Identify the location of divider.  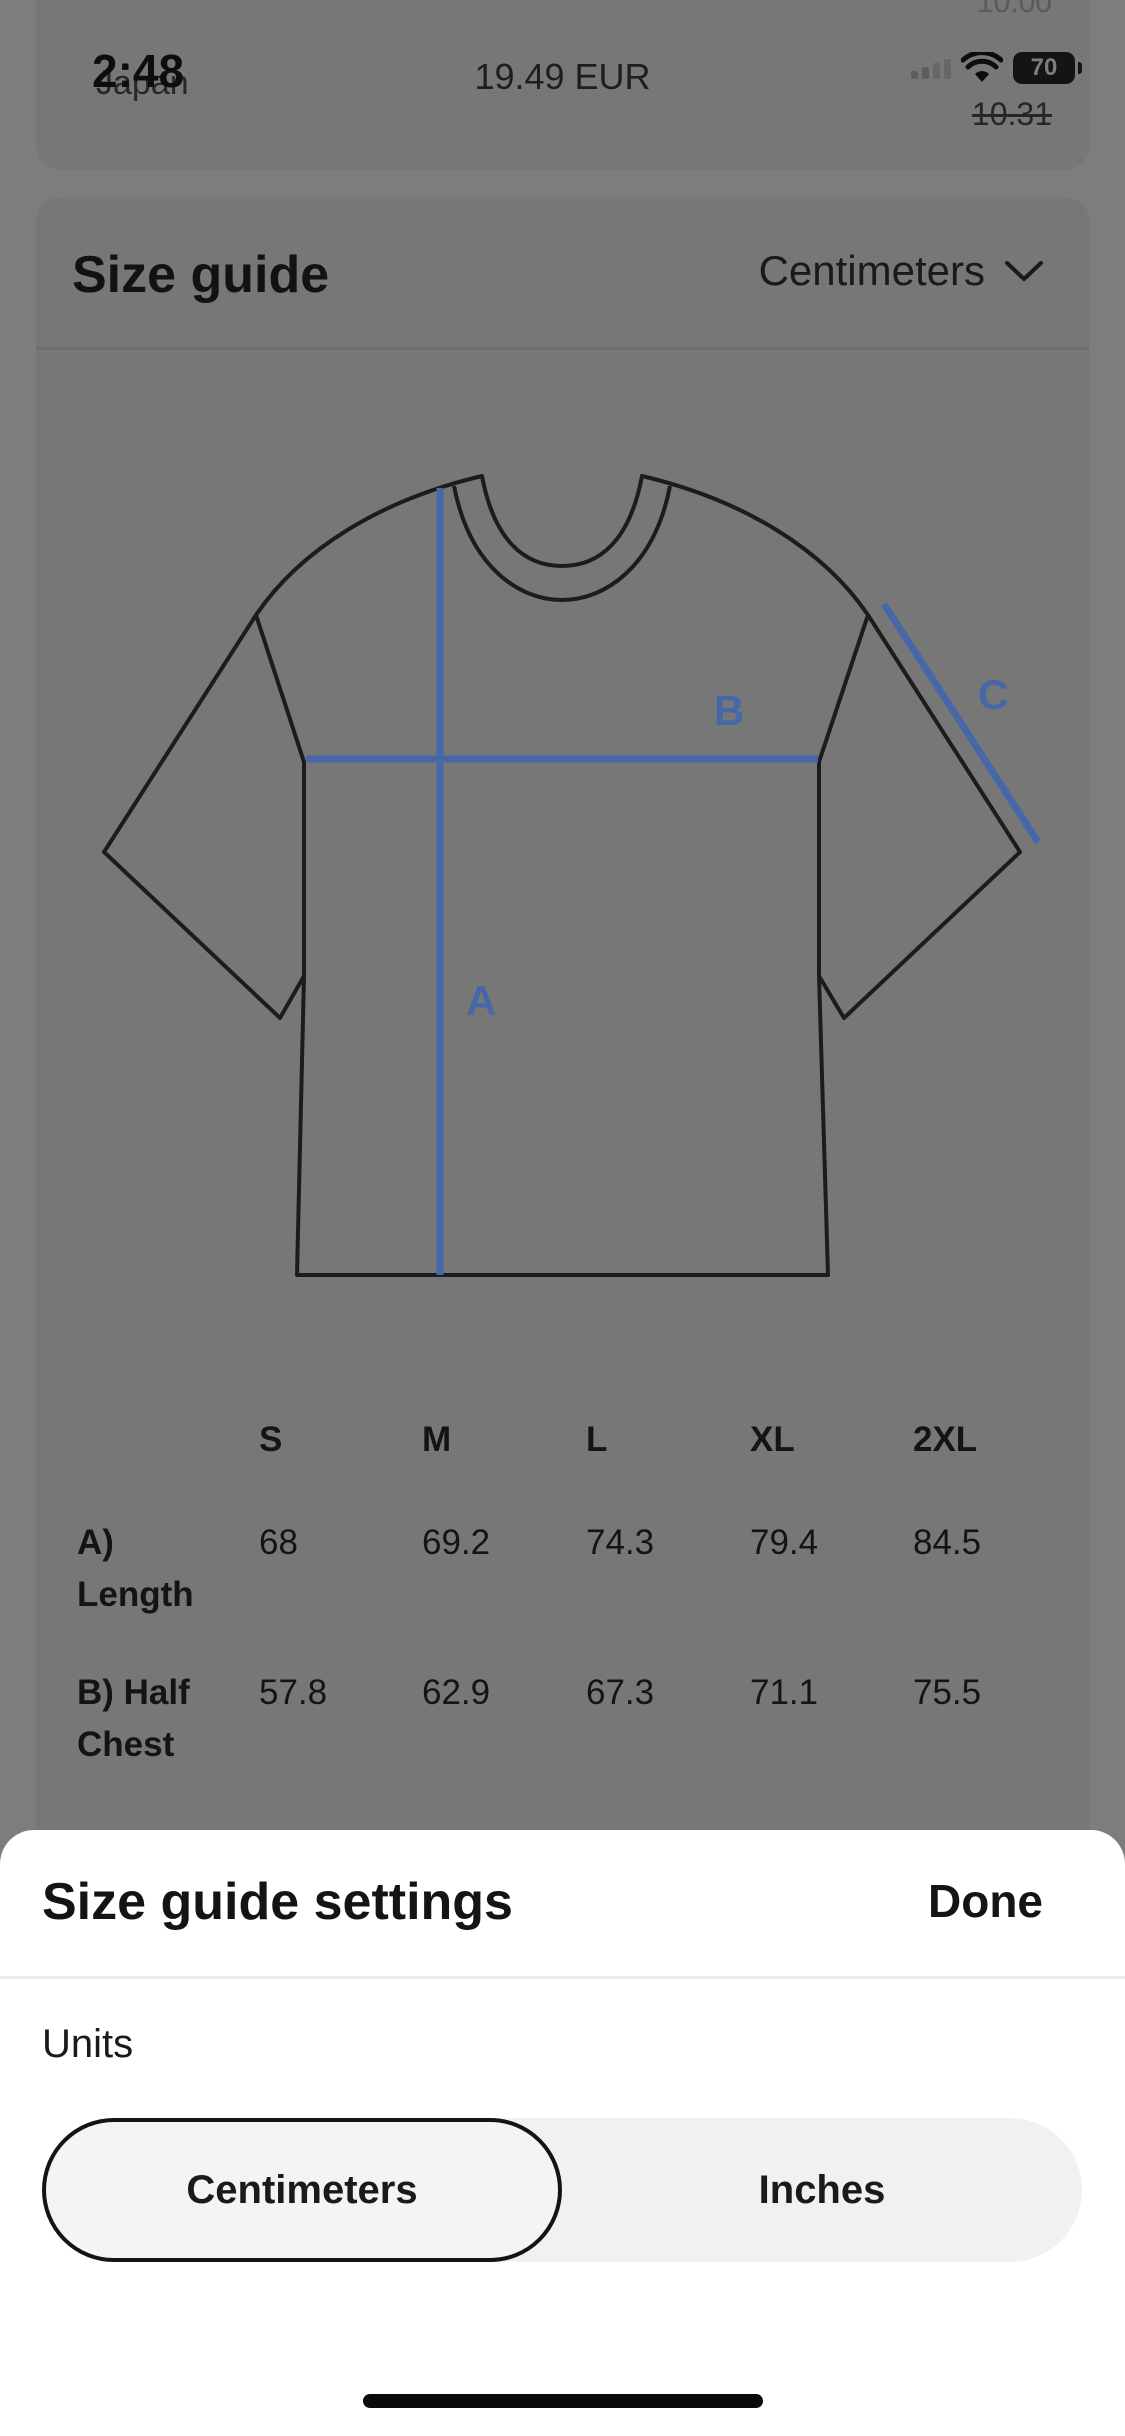
(562, 1977).